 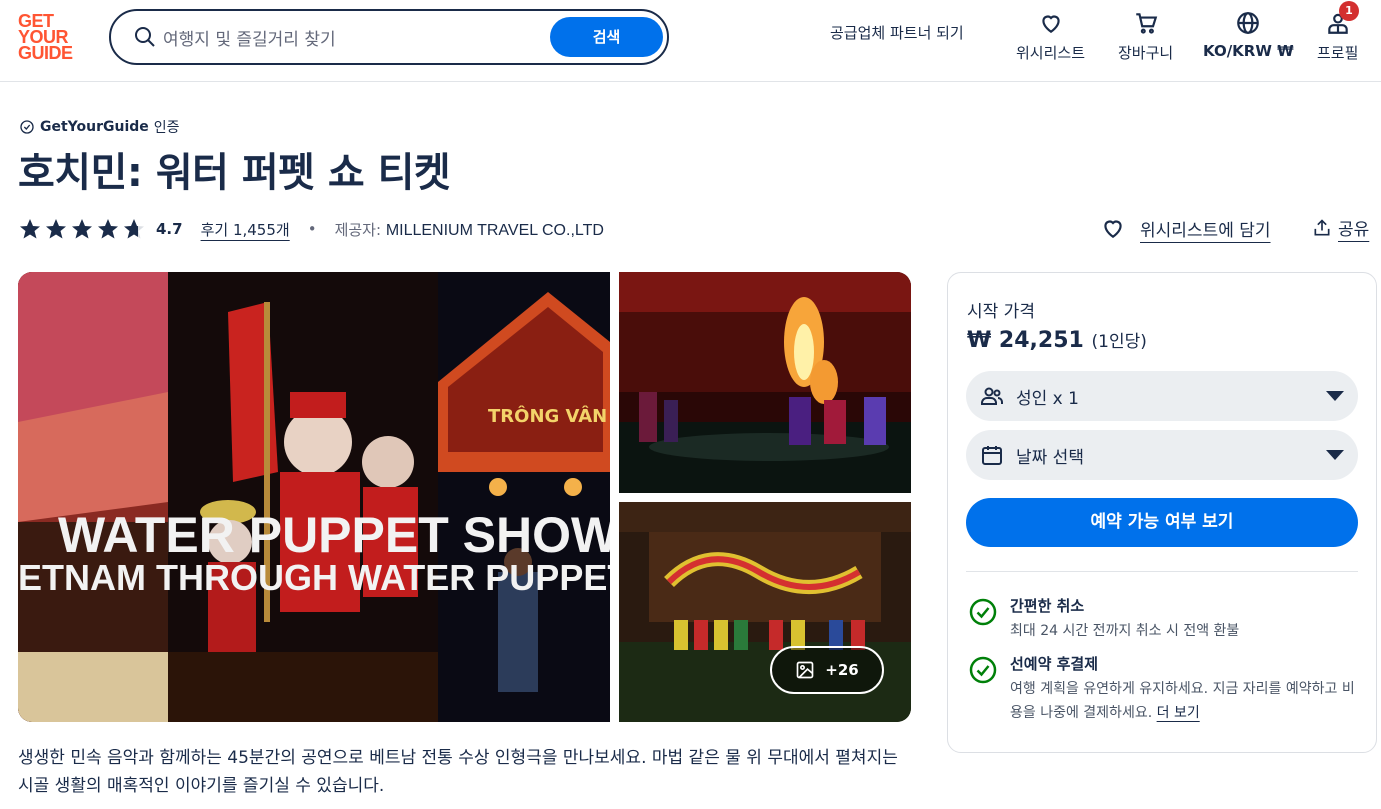 I want to click on search-icon, so click(x=145, y=37).